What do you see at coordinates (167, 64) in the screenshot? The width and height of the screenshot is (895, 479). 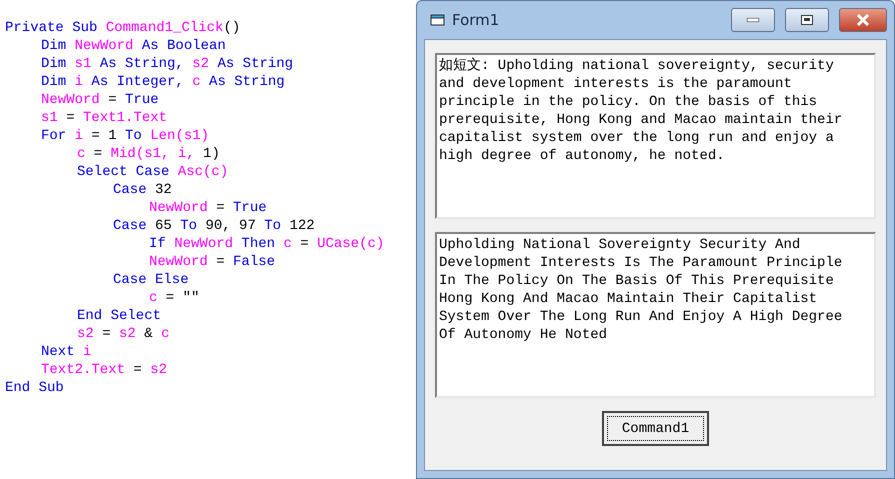 I see `code-line: Dim s1 As String, s2 As String` at bounding box center [167, 64].